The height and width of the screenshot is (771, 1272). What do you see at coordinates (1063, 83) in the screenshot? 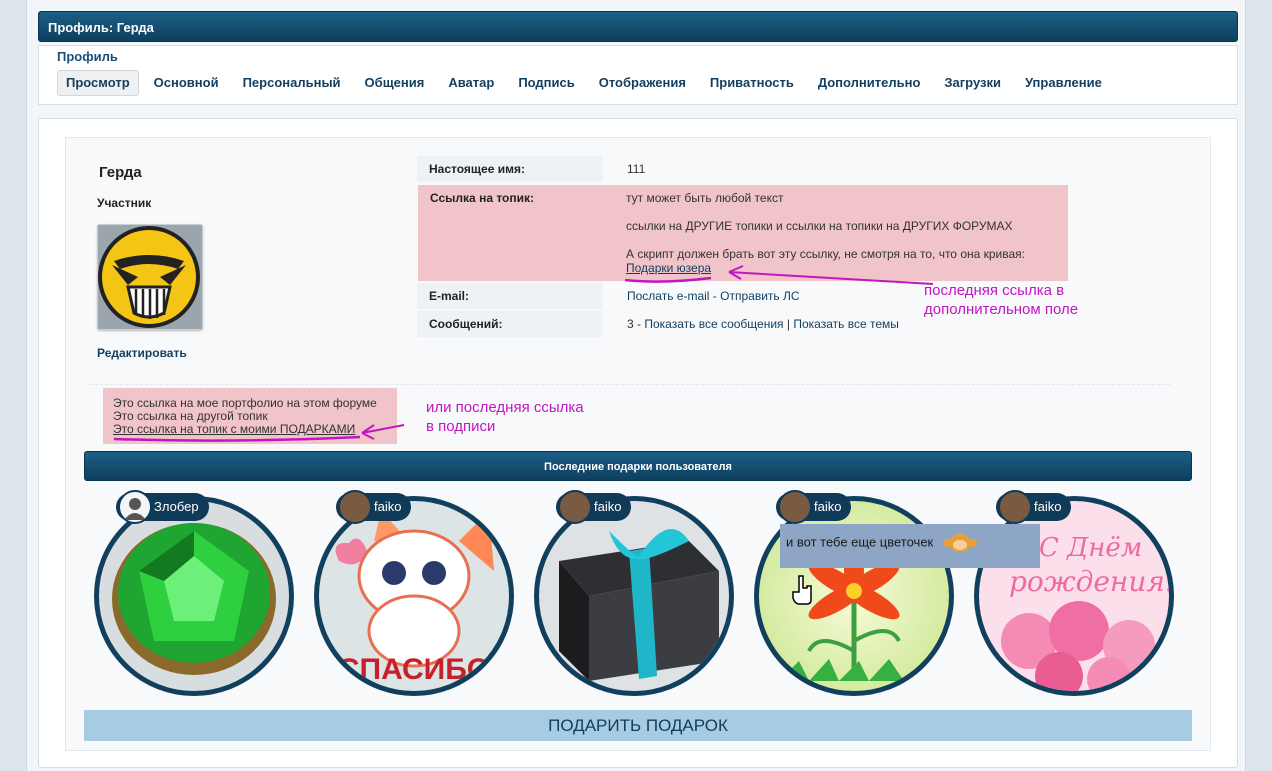
I see `tab-management: Управление` at bounding box center [1063, 83].